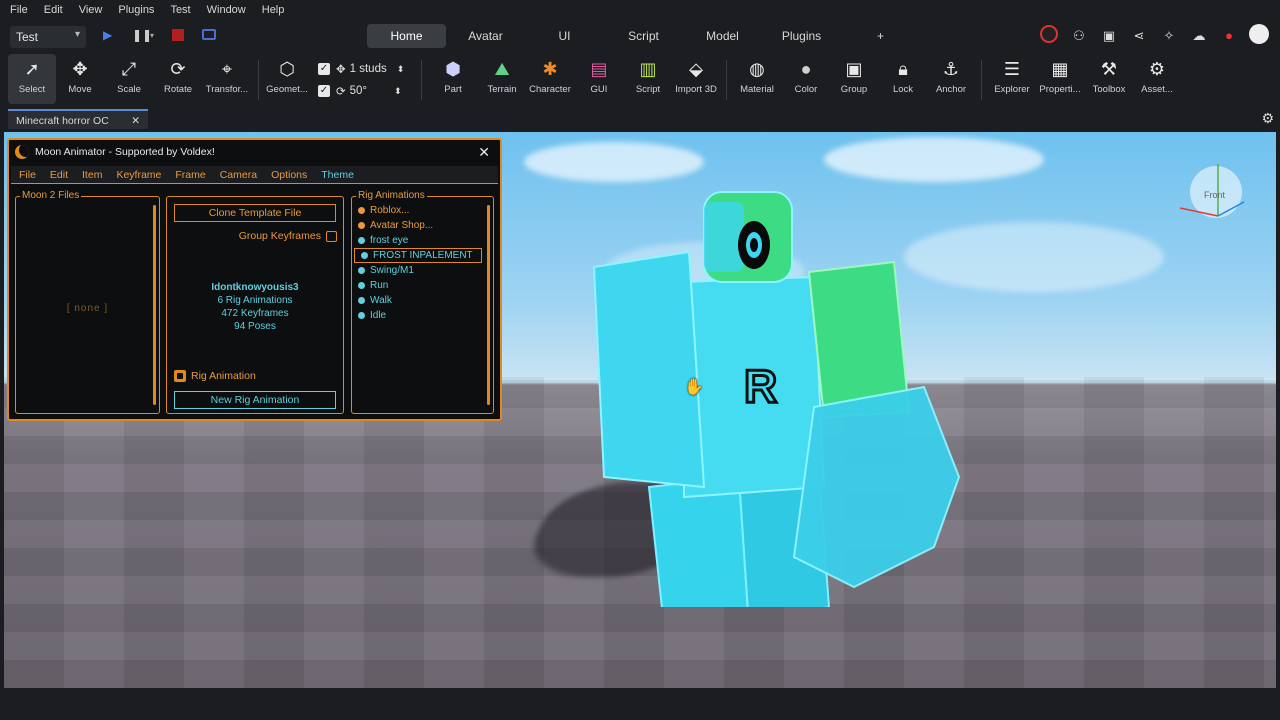  I want to click on view-cube: Front, so click(1214, 196).